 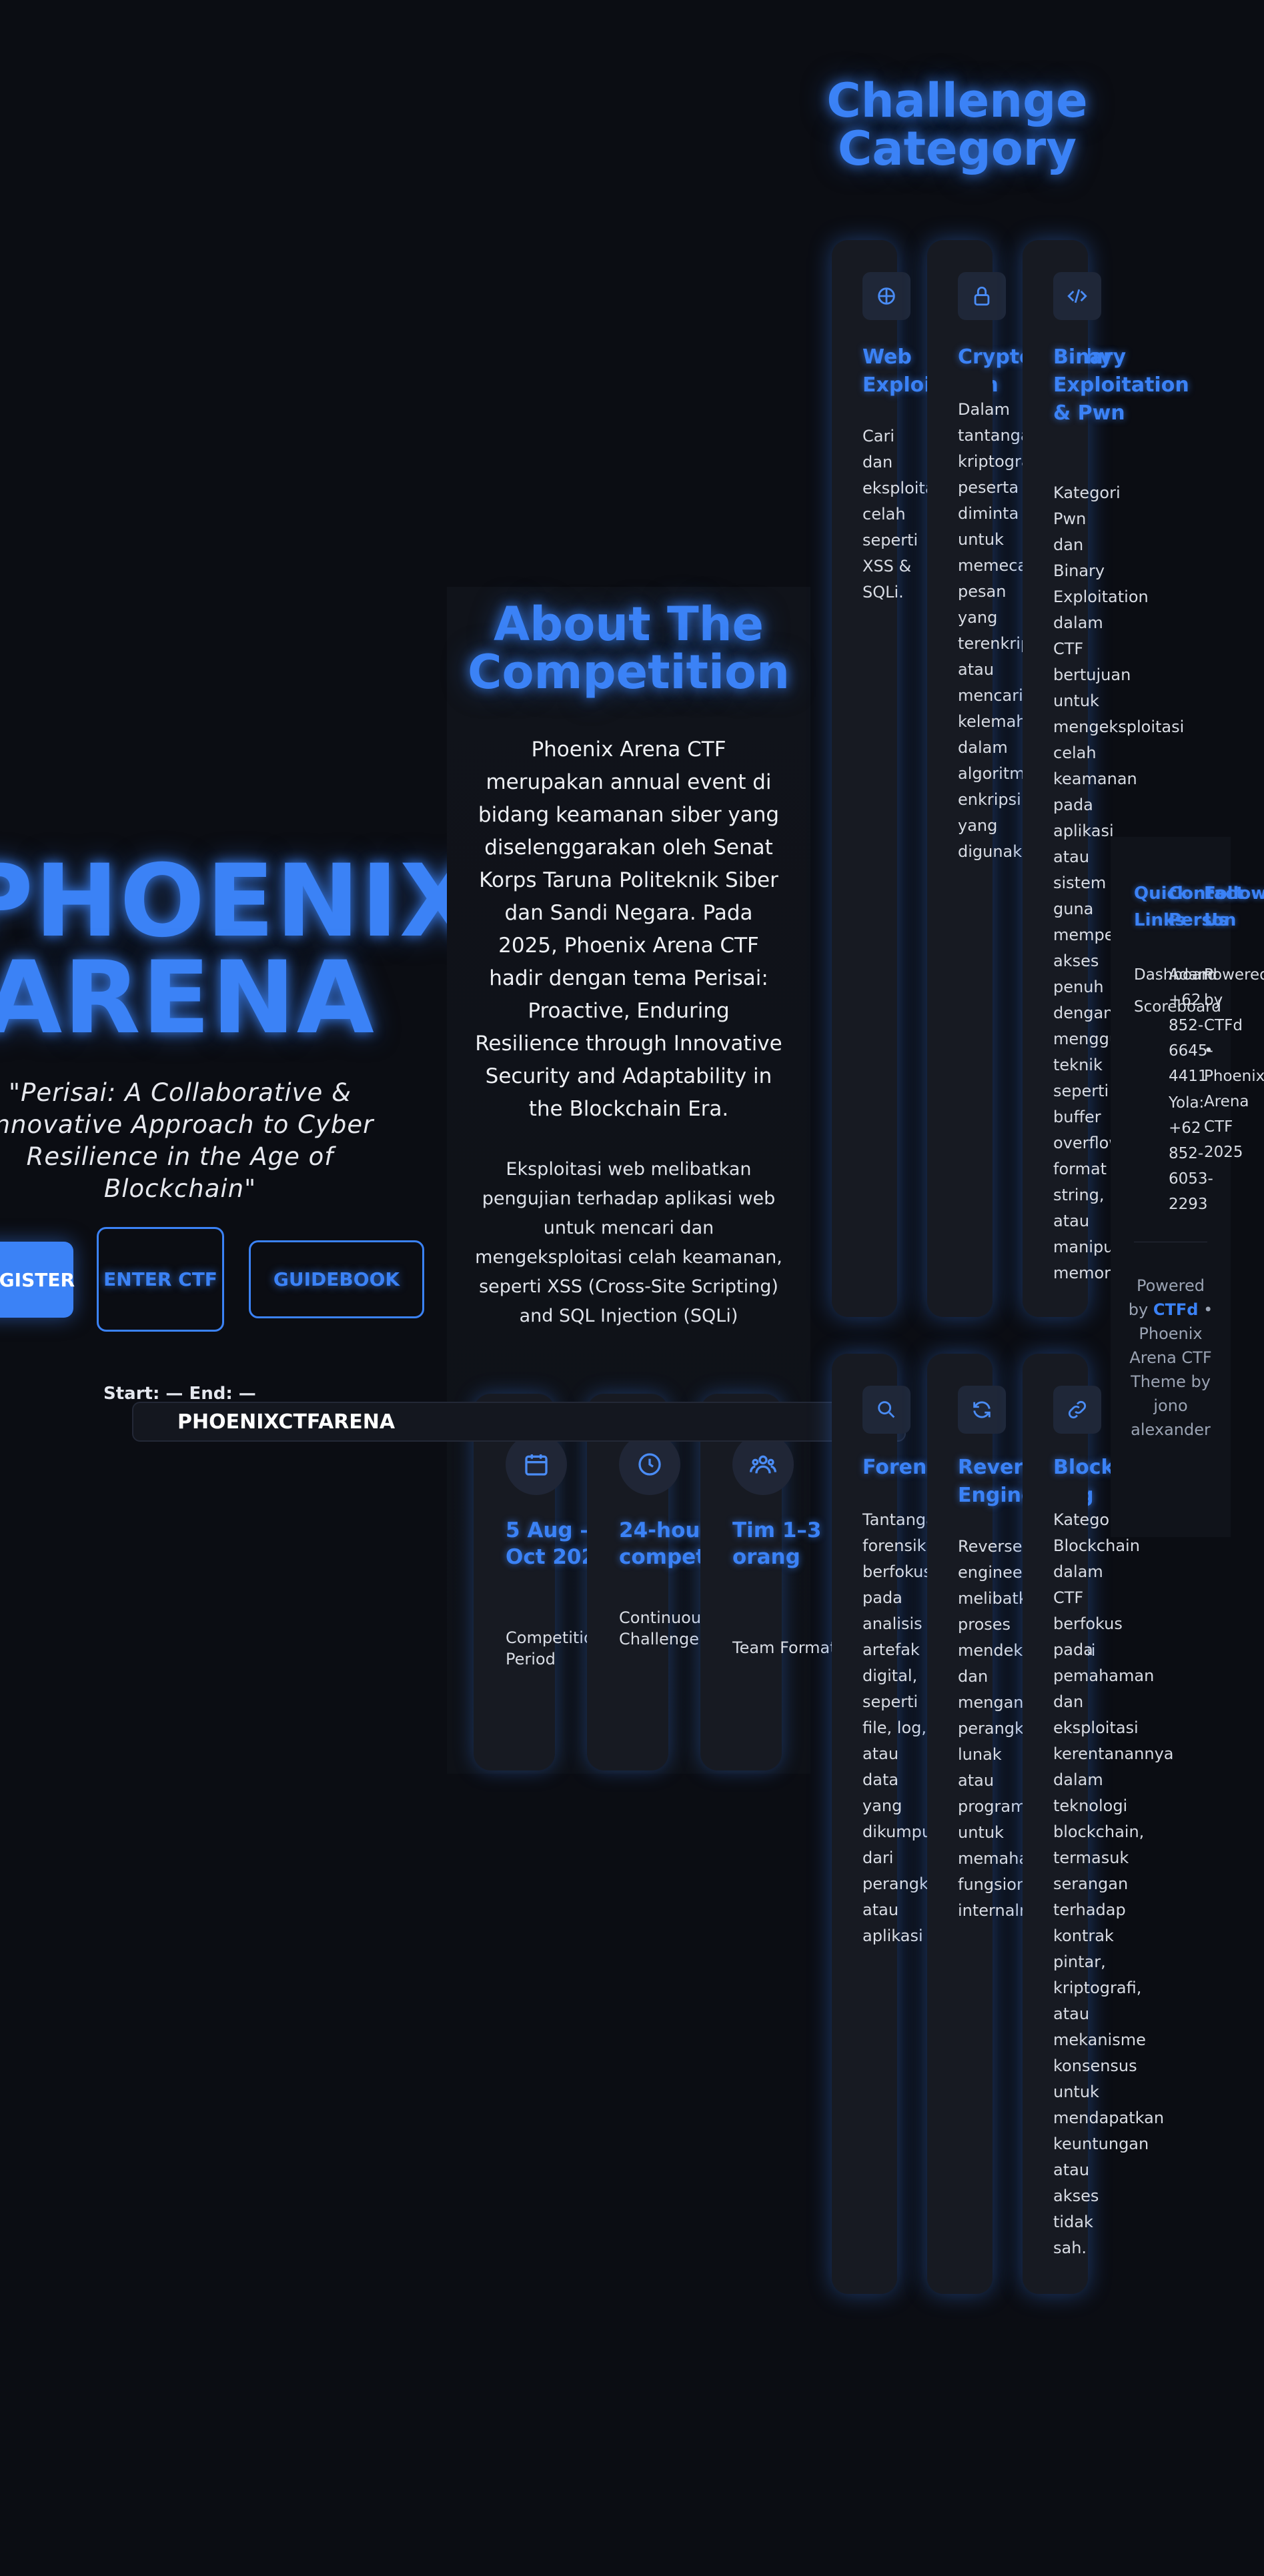 What do you see at coordinates (336, 1279) in the screenshot?
I see `guidebook-button: GUIDEBOOK` at bounding box center [336, 1279].